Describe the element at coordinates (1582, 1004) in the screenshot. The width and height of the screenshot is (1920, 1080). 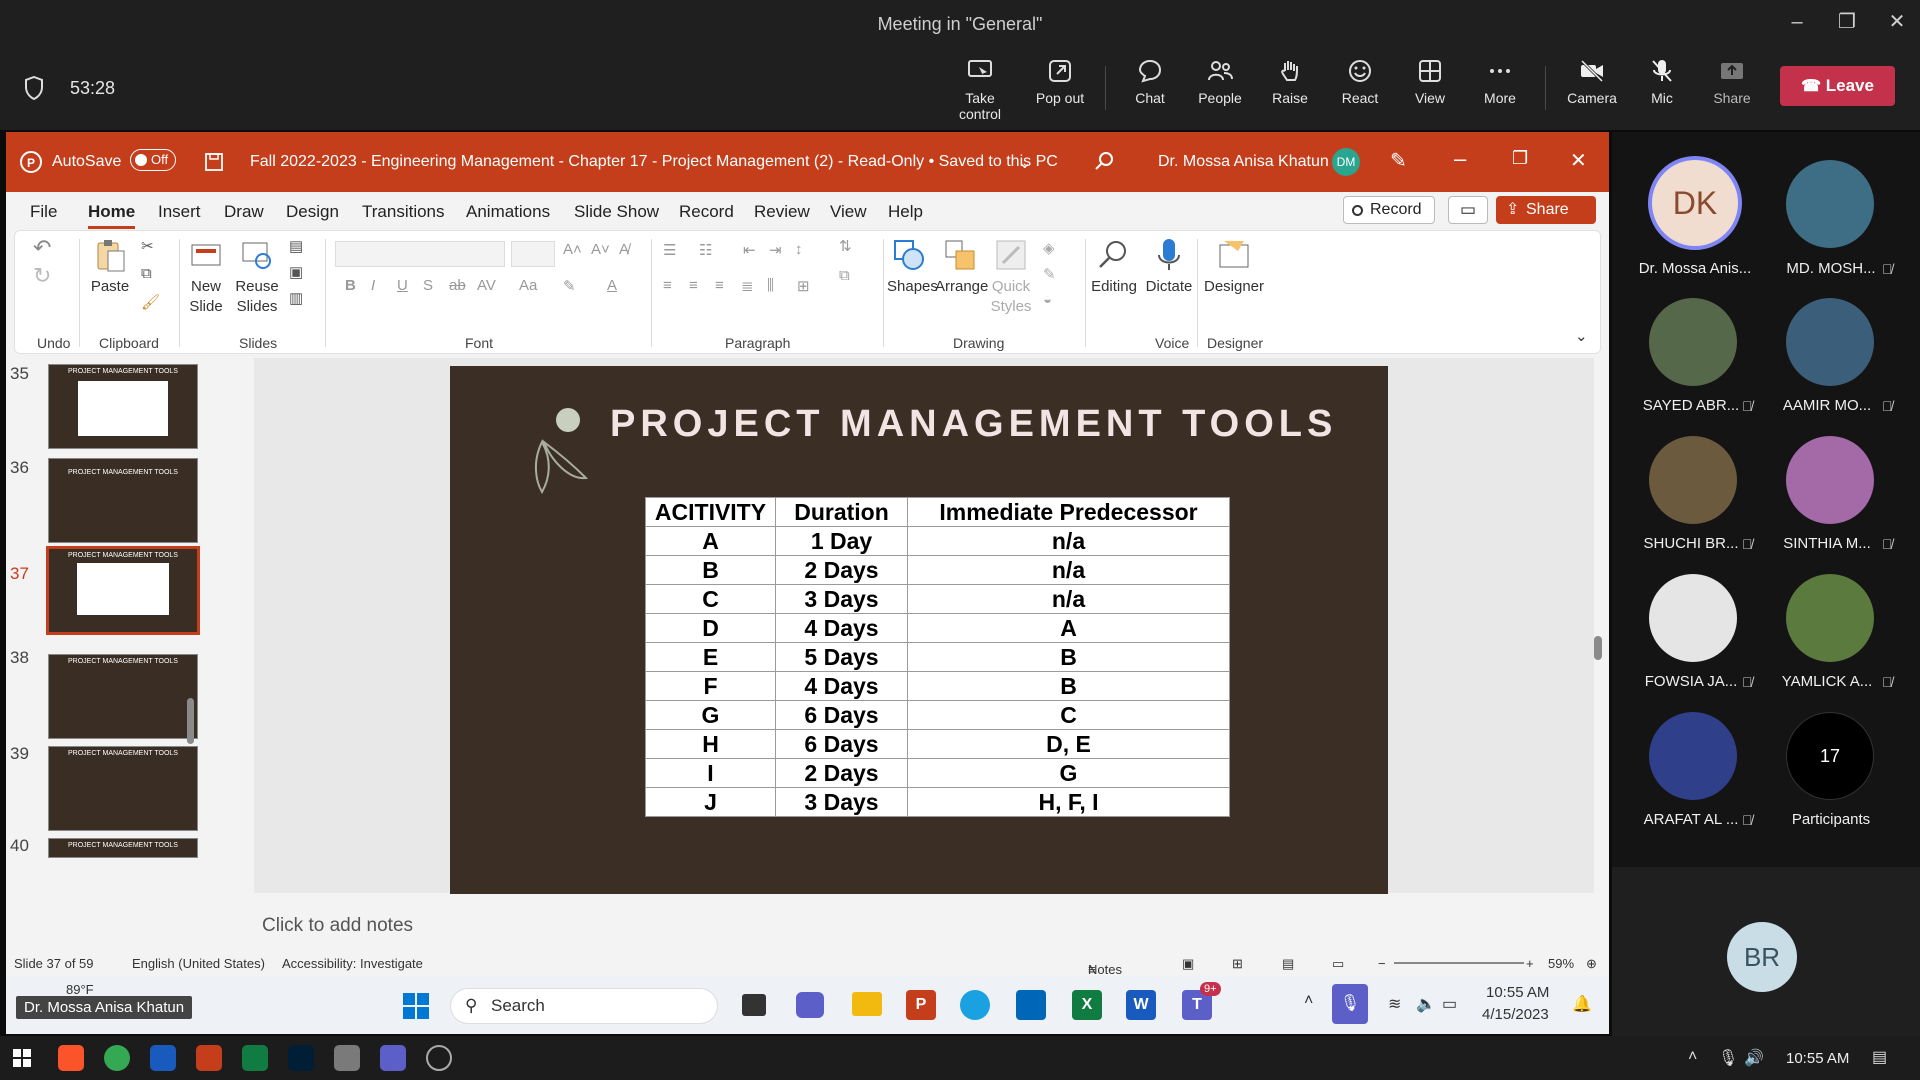
I see `notifications-icon: 🔔` at that location.